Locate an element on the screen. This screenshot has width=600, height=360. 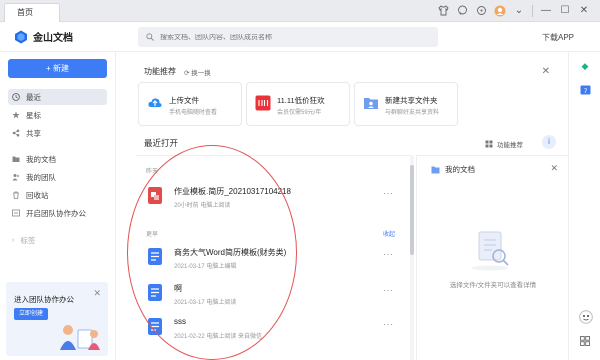
section-earlier: 更早 is located at coordinates (152, 235).